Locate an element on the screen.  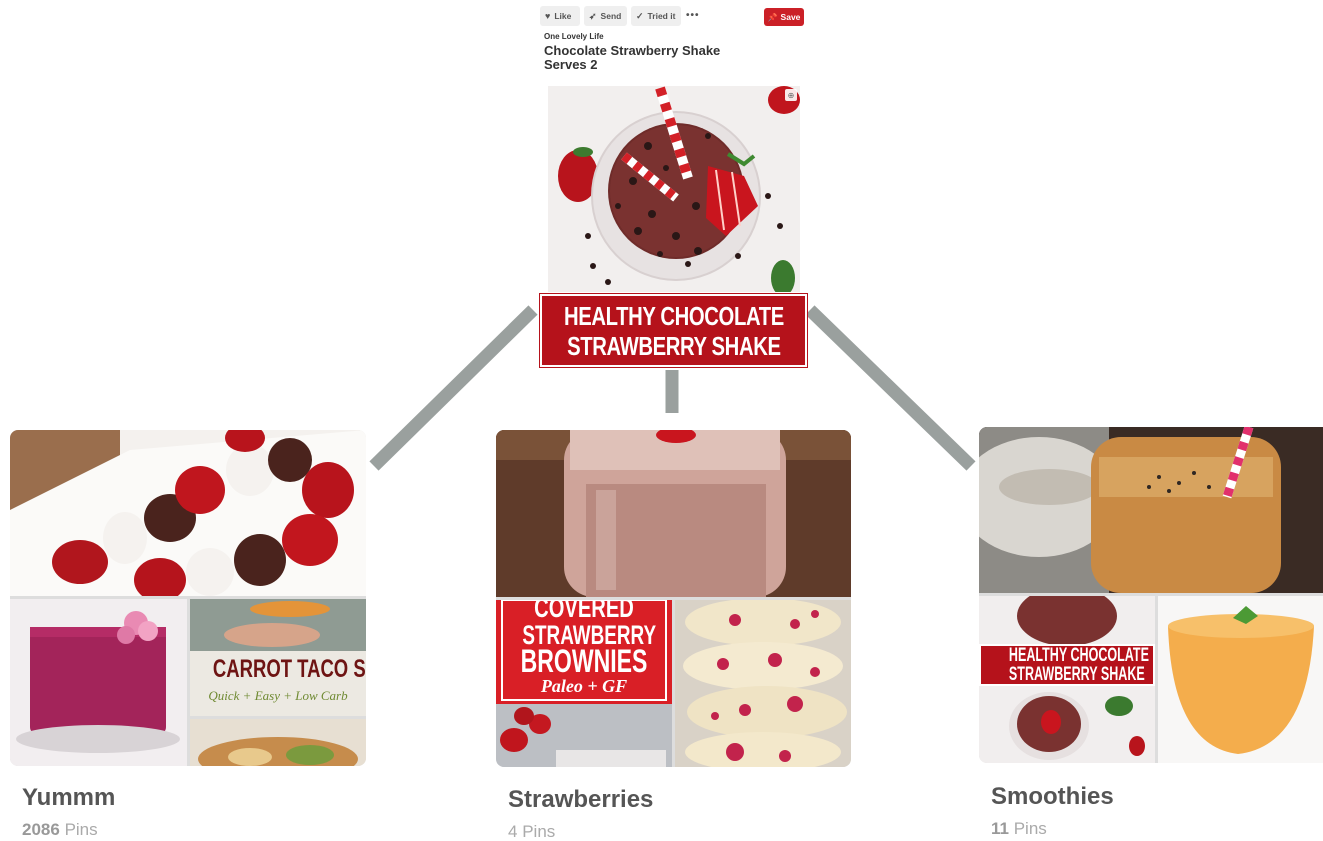
collage-tile-food is located at coordinates (278, 742).